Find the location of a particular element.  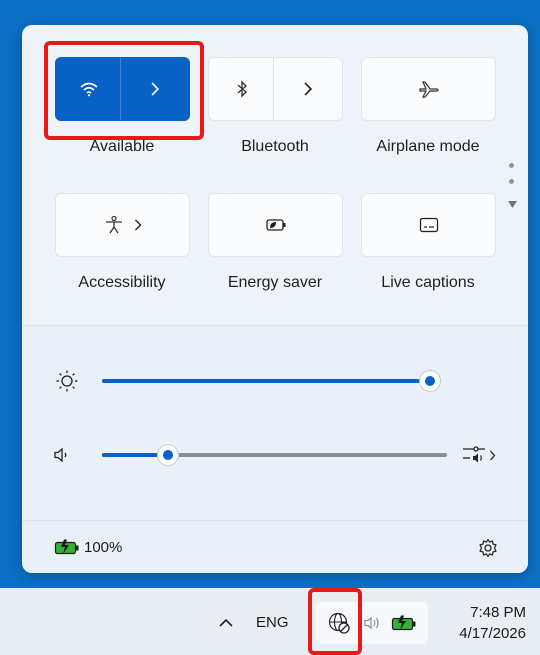

accessibility-tile is located at coordinates (122, 225).